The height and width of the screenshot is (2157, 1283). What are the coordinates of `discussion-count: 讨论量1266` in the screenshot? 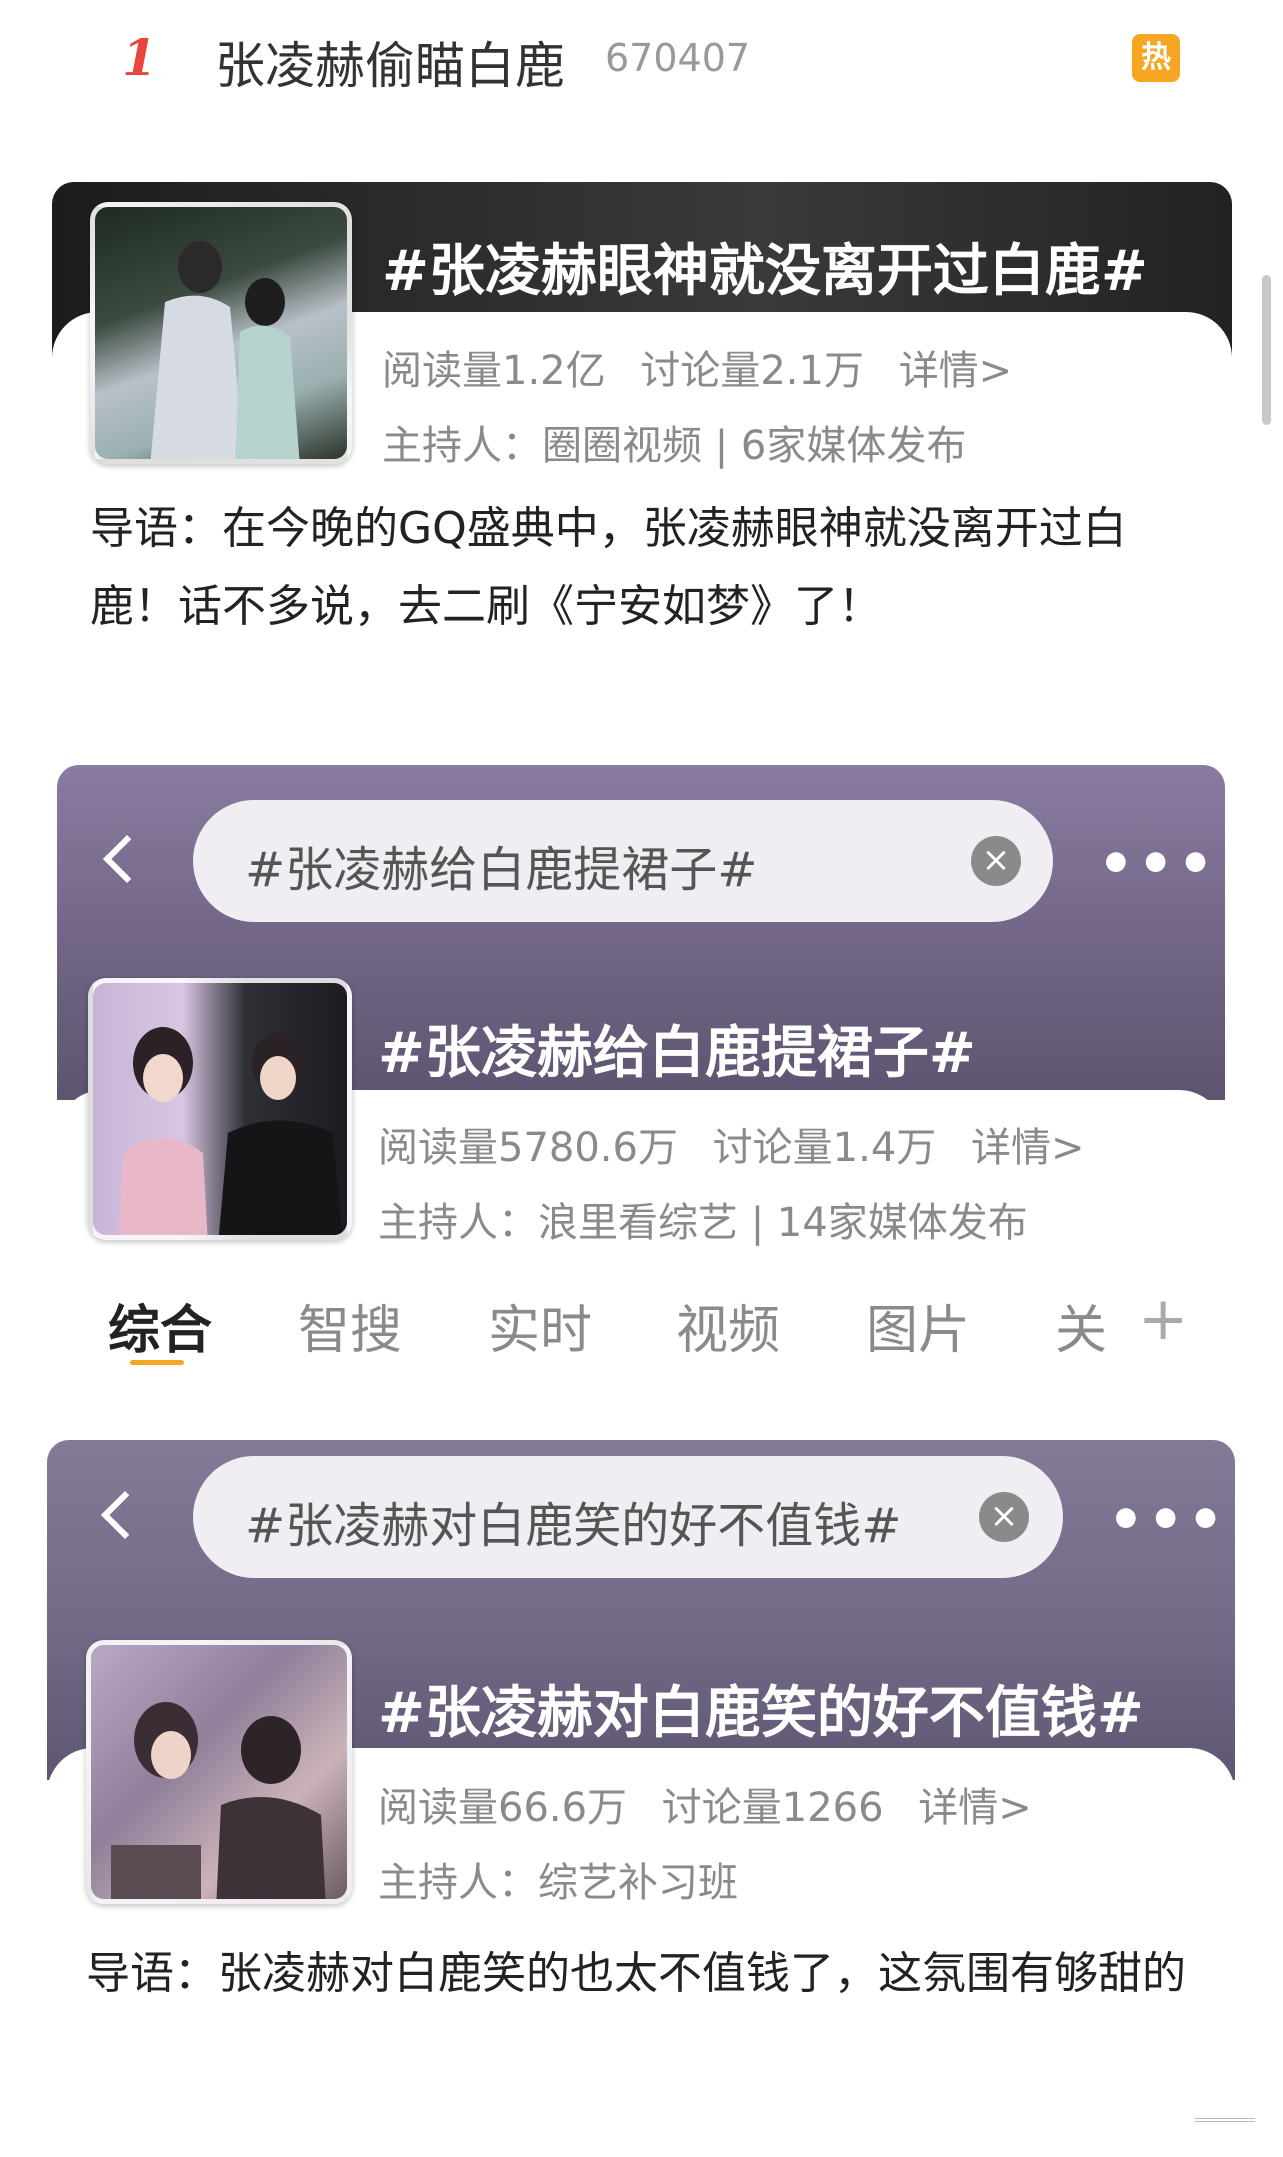 It's located at (772, 1808).